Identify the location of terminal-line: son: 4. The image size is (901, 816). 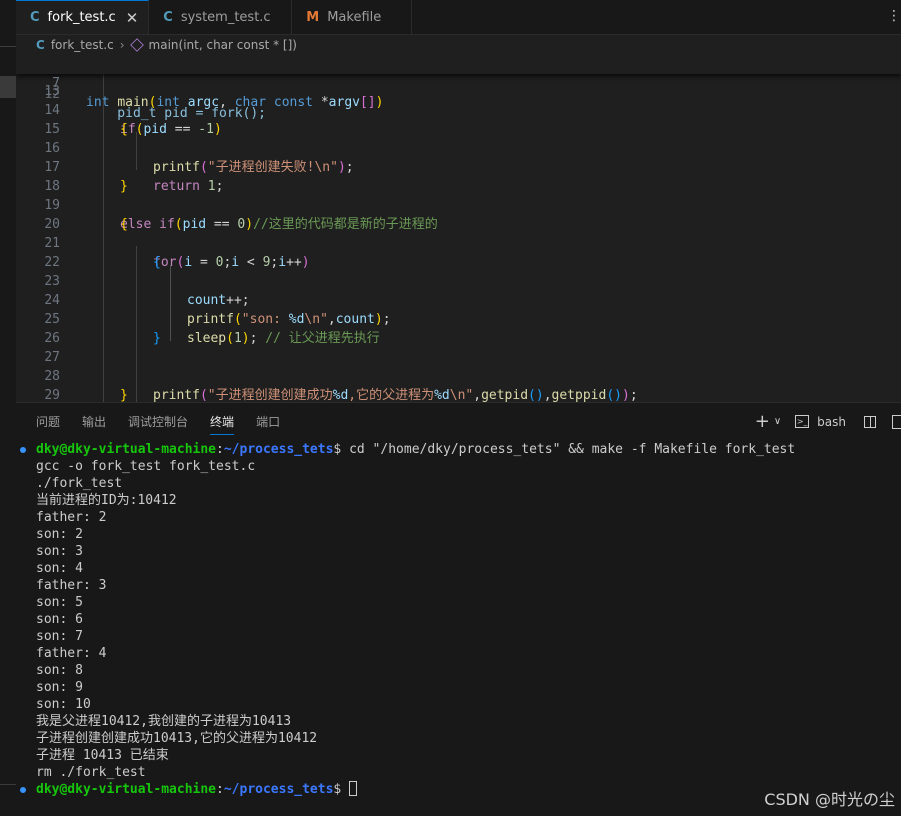
(59, 568).